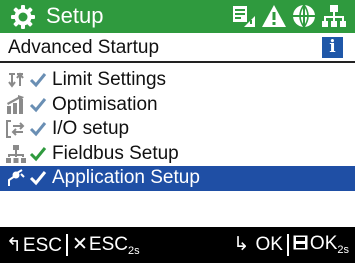 This screenshot has height=263, width=355. Describe the element at coordinates (91, 129) in the screenshot. I see `menu-item-label: I/O setup` at that location.